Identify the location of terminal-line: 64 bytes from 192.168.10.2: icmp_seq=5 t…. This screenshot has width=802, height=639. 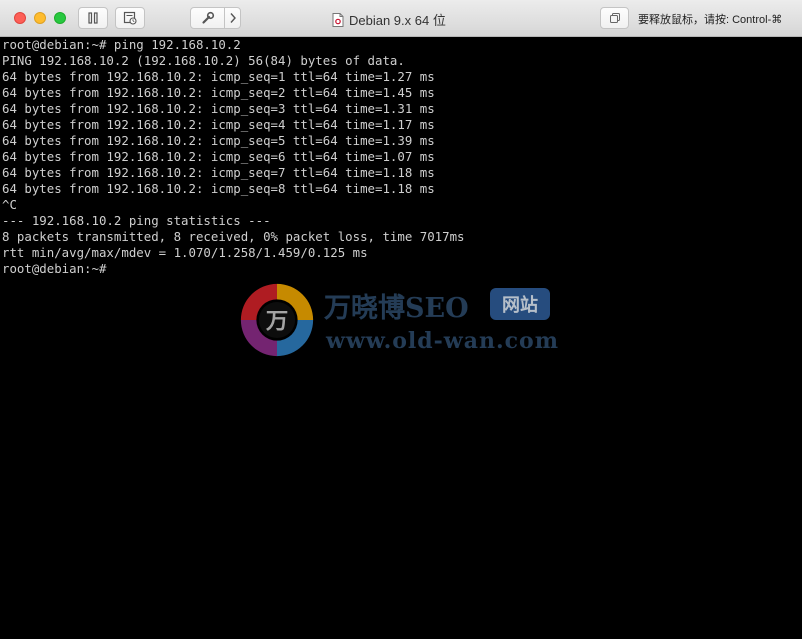
(218, 140).